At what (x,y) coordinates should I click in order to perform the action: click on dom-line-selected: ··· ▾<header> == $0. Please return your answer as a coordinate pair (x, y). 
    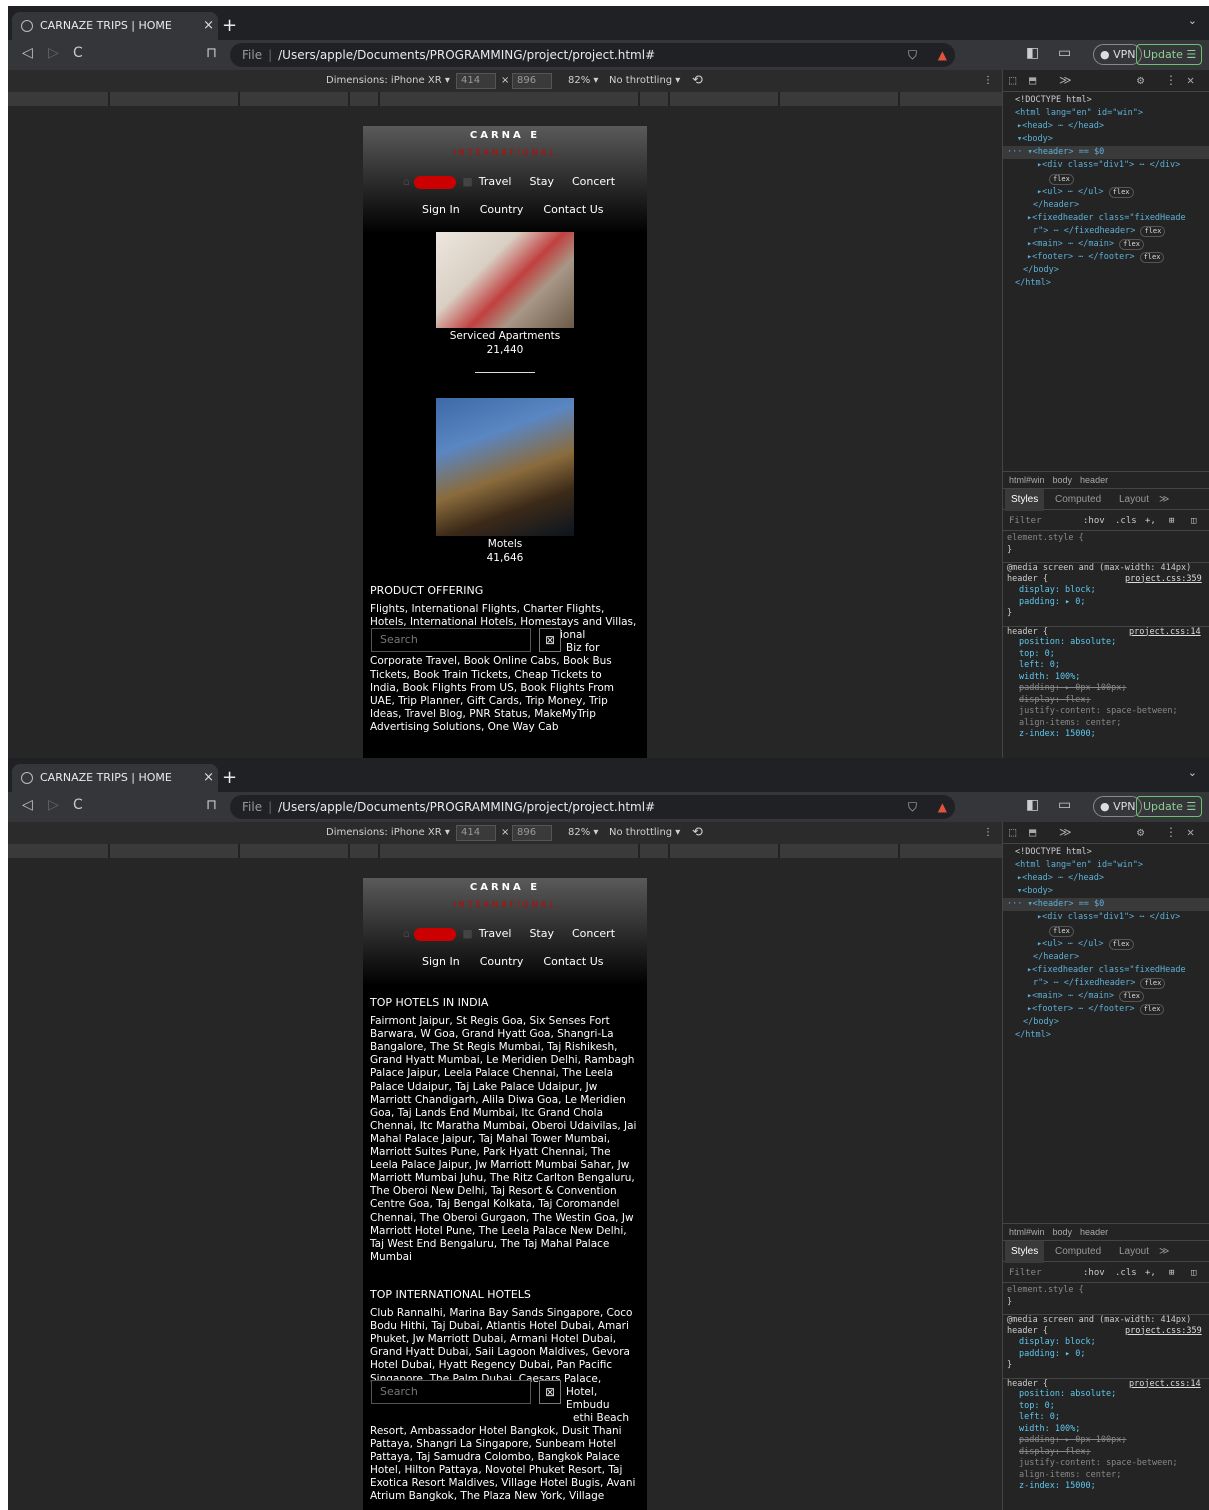
    Looking at the image, I should click on (1106, 905).